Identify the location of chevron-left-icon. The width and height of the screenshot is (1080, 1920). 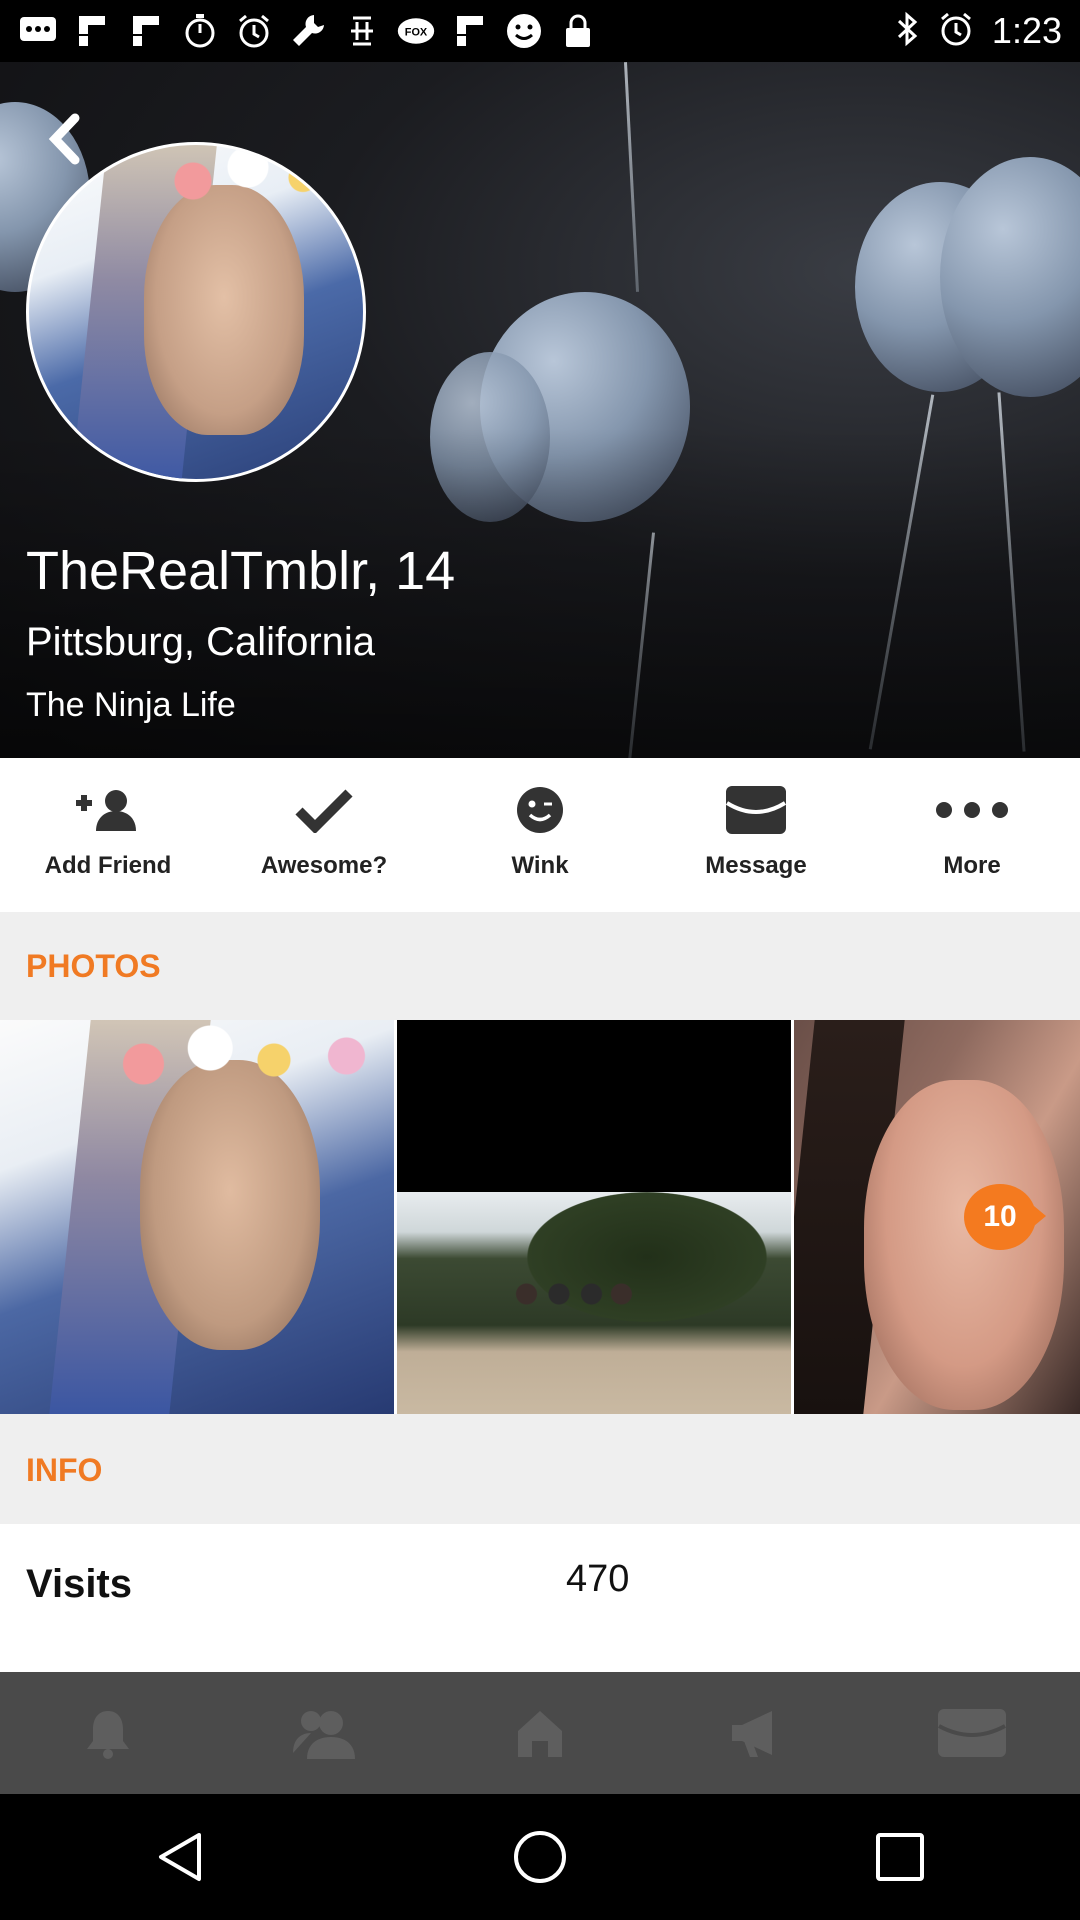
(64, 139).